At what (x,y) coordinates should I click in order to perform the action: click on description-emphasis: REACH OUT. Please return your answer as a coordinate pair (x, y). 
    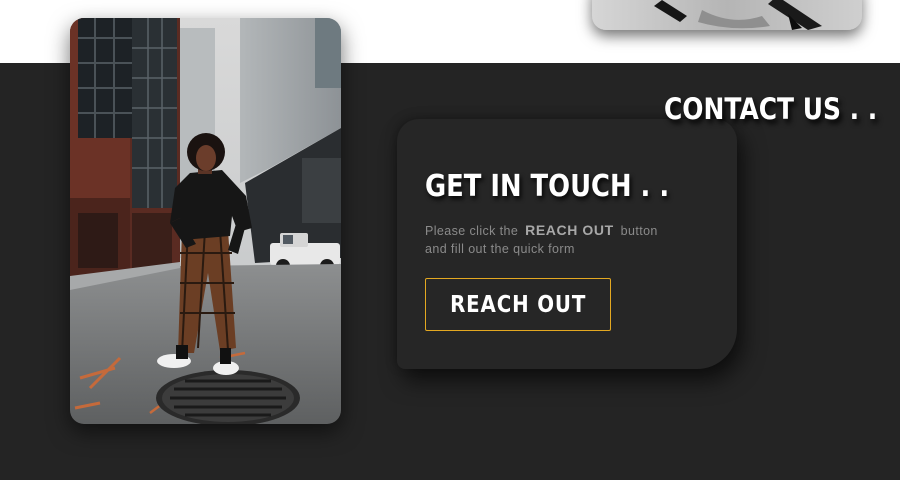
    Looking at the image, I should click on (569, 230).